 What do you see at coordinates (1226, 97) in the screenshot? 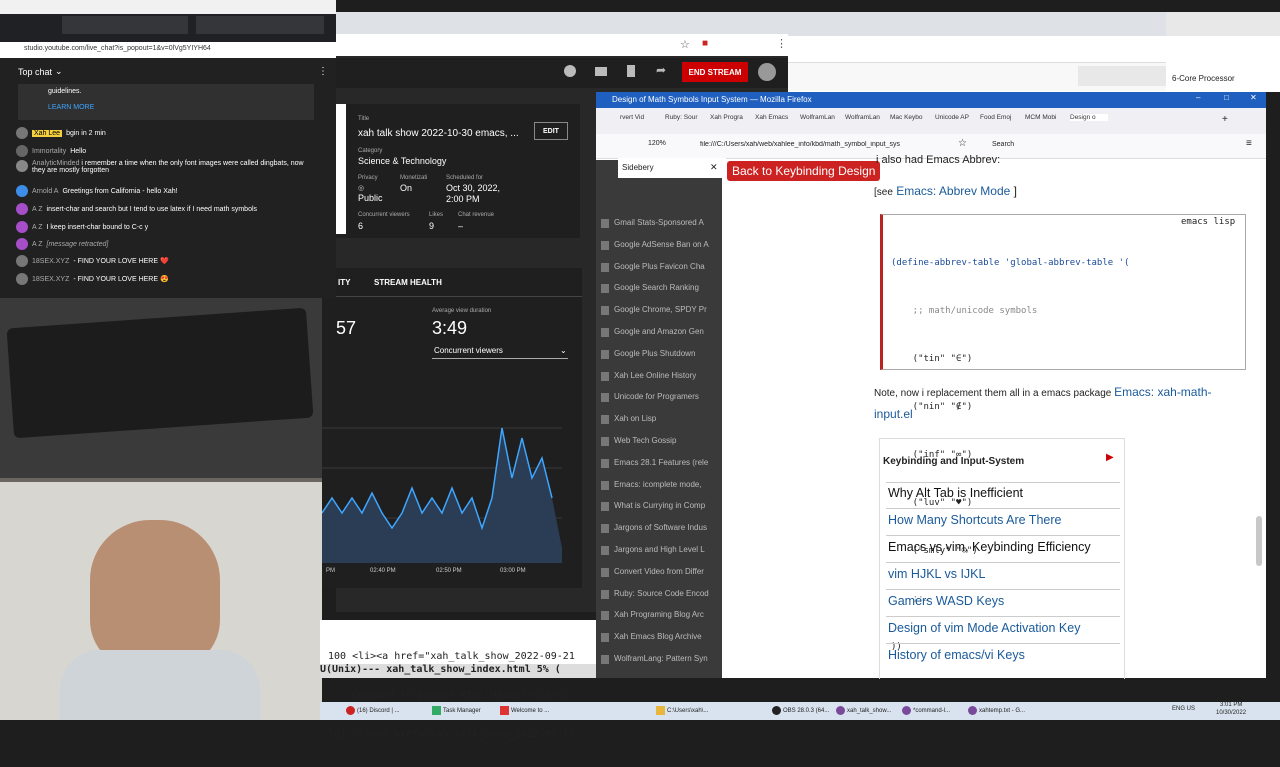
I see `maximize-icon: □` at bounding box center [1226, 97].